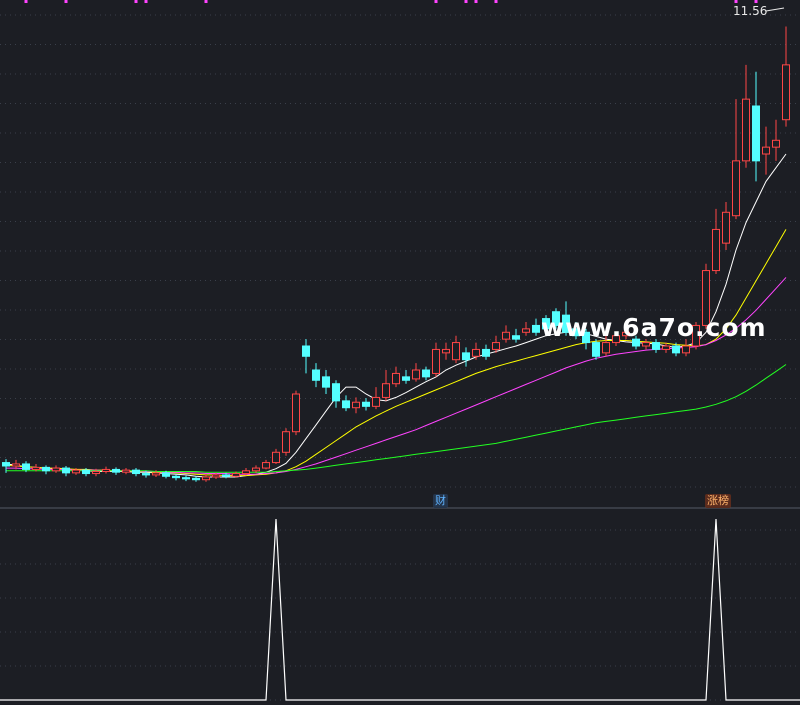  Describe the element at coordinates (750, 11) in the screenshot. I see `max-price-label: 11.56` at that location.